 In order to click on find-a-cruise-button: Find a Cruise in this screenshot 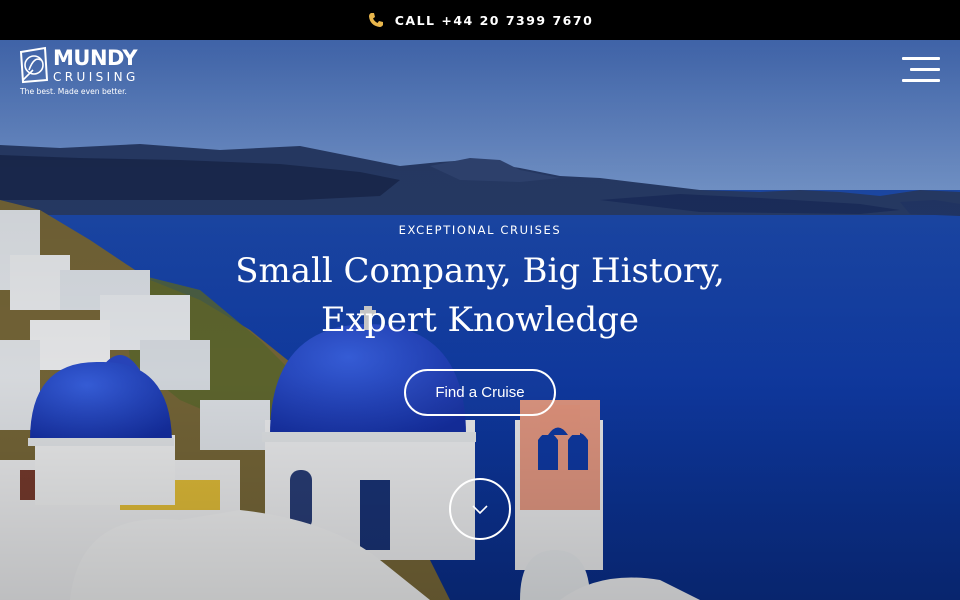, I will do `click(480, 392)`.